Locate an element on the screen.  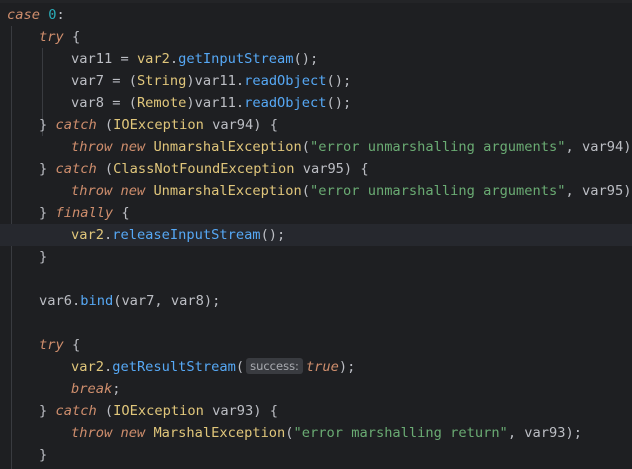
code-token: = is located at coordinates (124, 59).